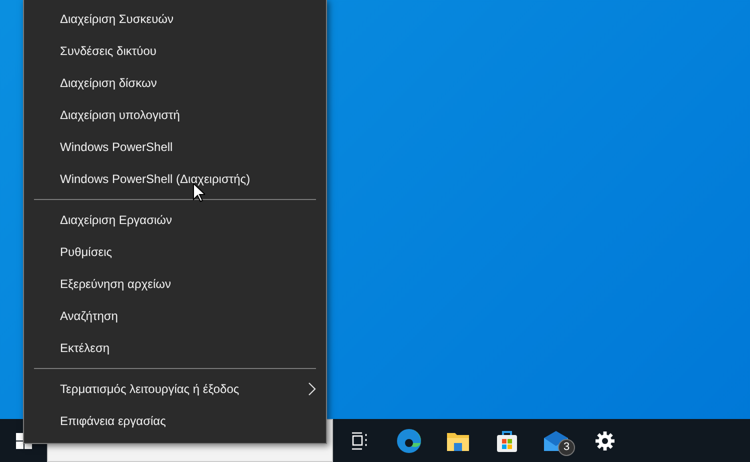 The image size is (750, 462). I want to click on browser-icon, so click(409, 441).